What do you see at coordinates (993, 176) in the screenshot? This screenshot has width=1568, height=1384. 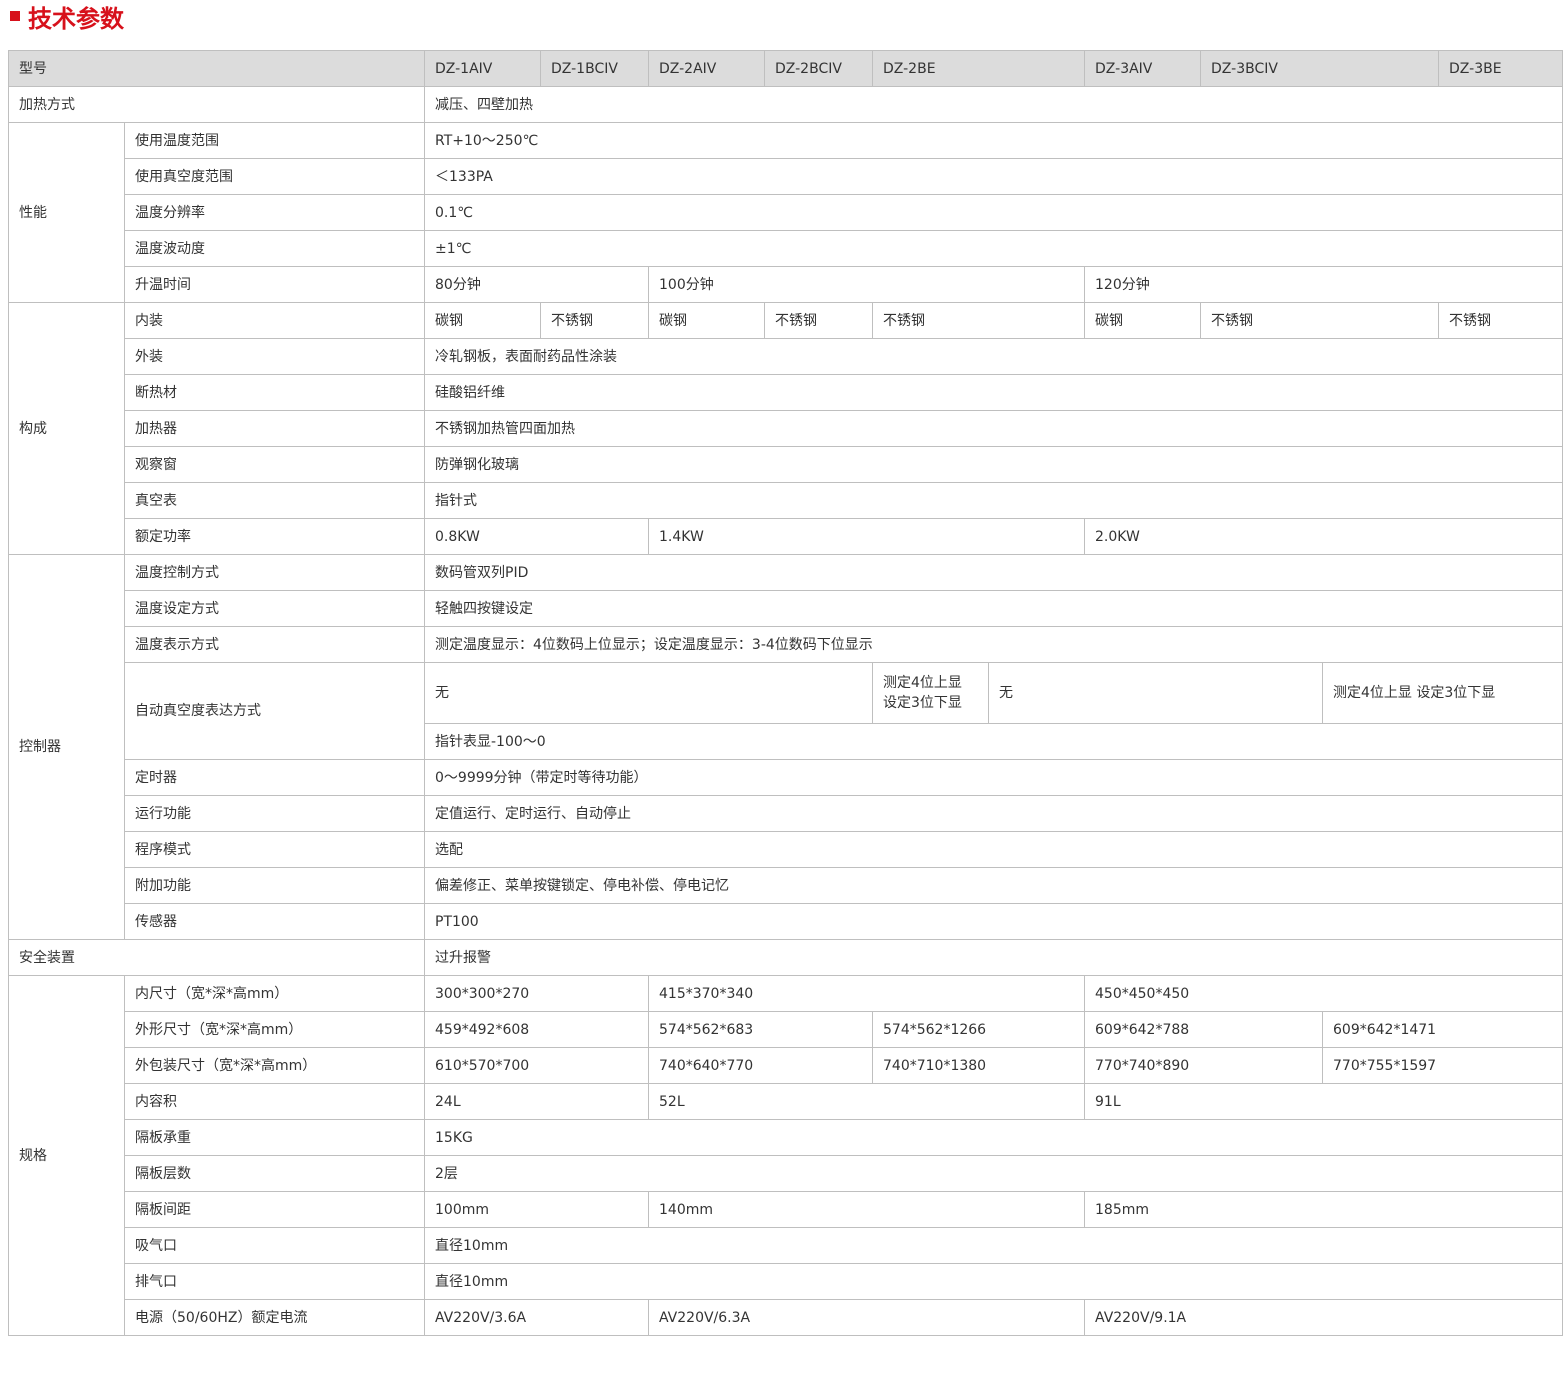 I see `value-cell: ＜133PA` at bounding box center [993, 176].